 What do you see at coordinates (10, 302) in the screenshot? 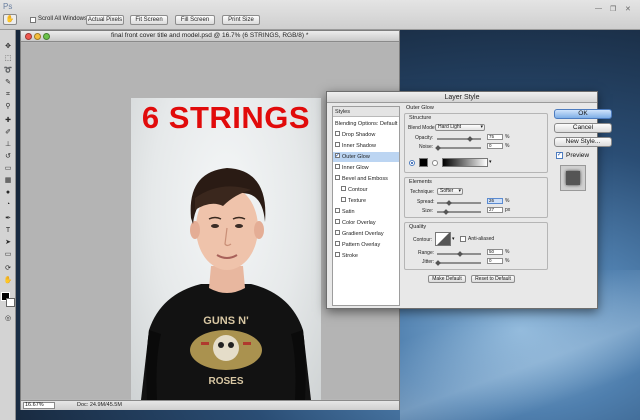
I see `background-color-swatch` at bounding box center [10, 302].